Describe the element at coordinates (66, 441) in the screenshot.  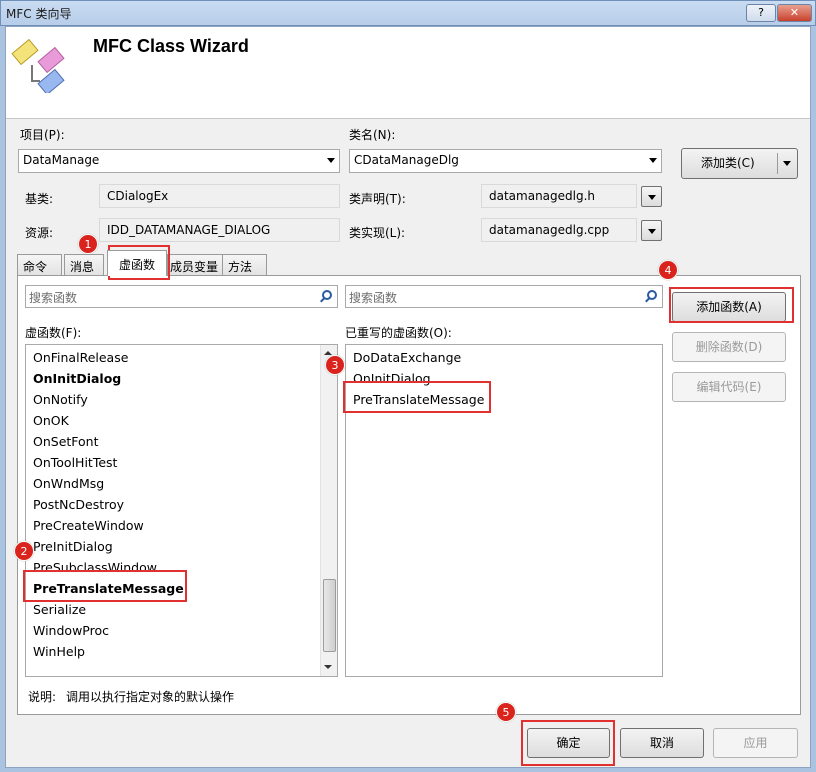
I see `list-item: OnSetFont` at that location.